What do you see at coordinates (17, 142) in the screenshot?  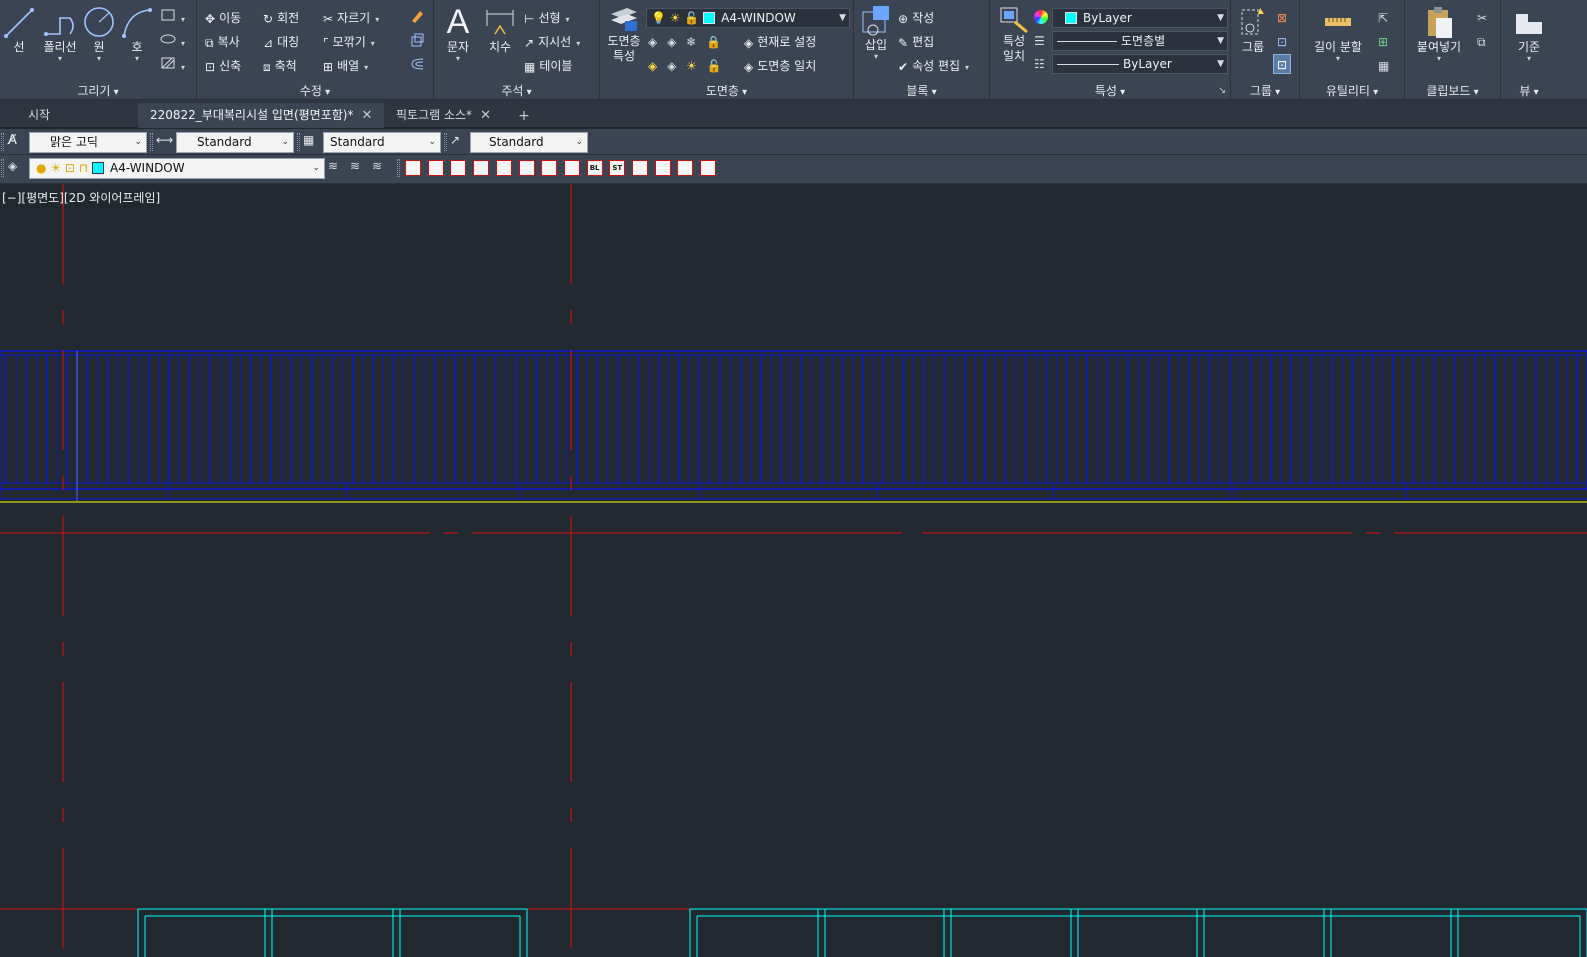 I see `text-style-icon: A̸` at bounding box center [17, 142].